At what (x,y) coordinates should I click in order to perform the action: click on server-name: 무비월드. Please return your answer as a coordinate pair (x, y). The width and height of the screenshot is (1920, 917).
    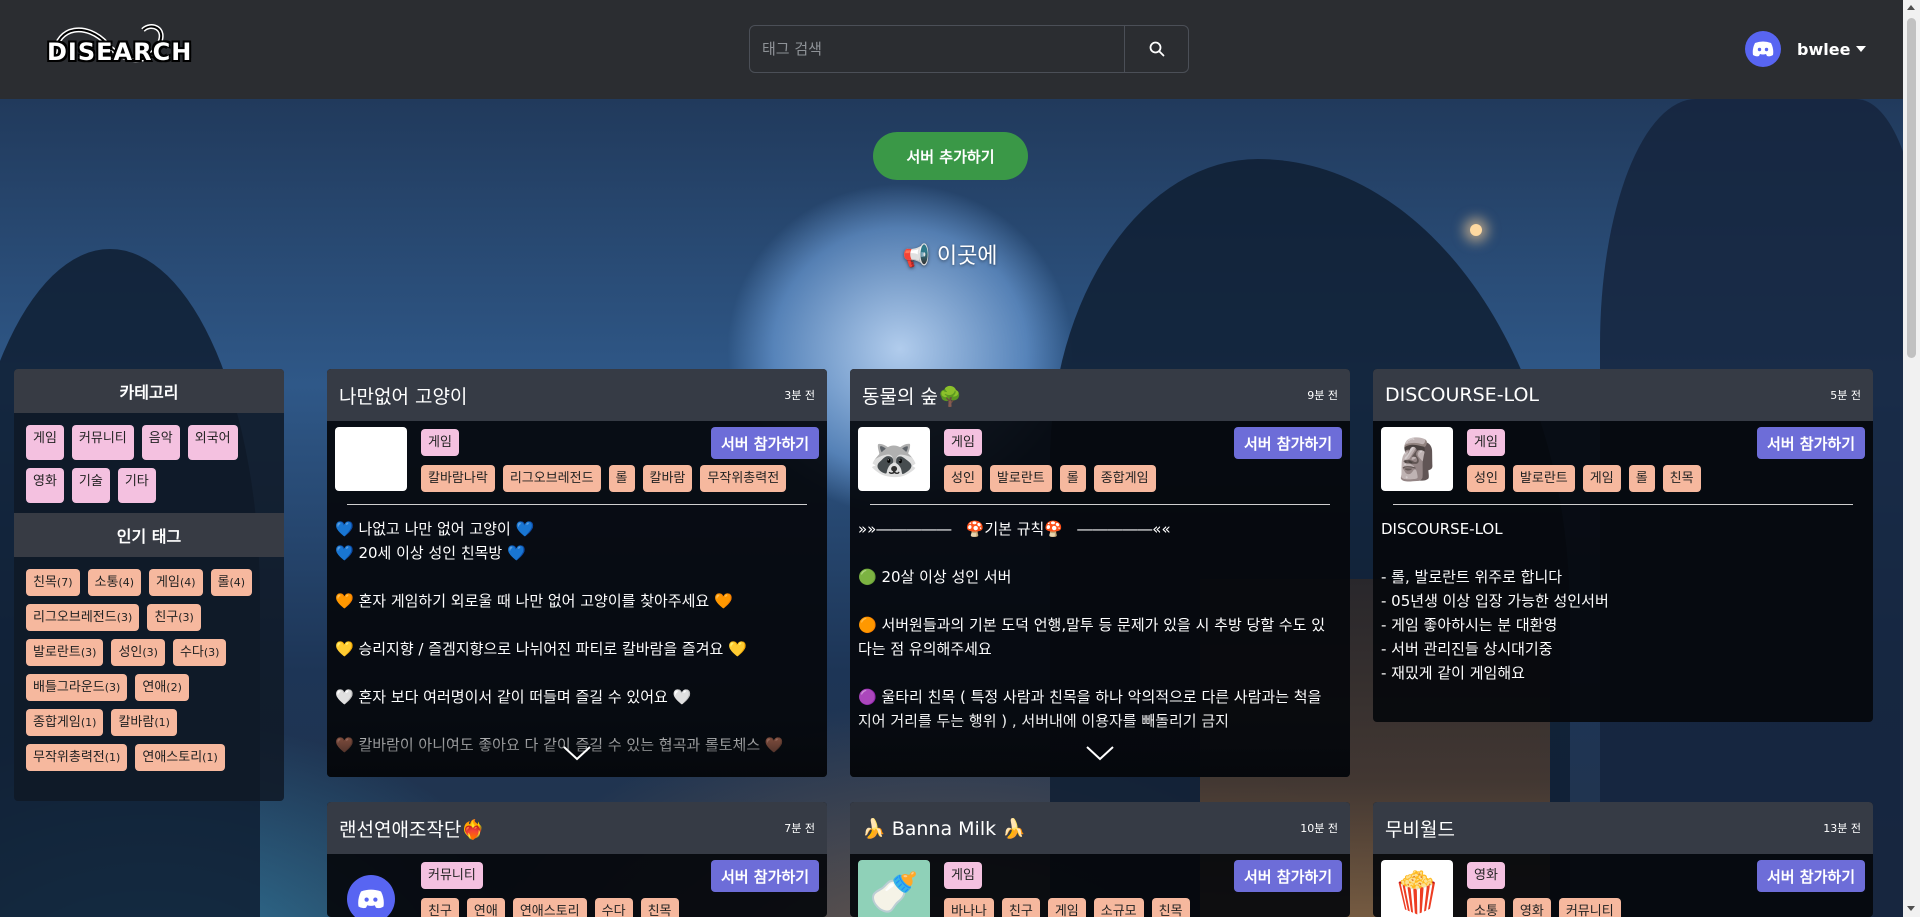
    Looking at the image, I should click on (1420, 828).